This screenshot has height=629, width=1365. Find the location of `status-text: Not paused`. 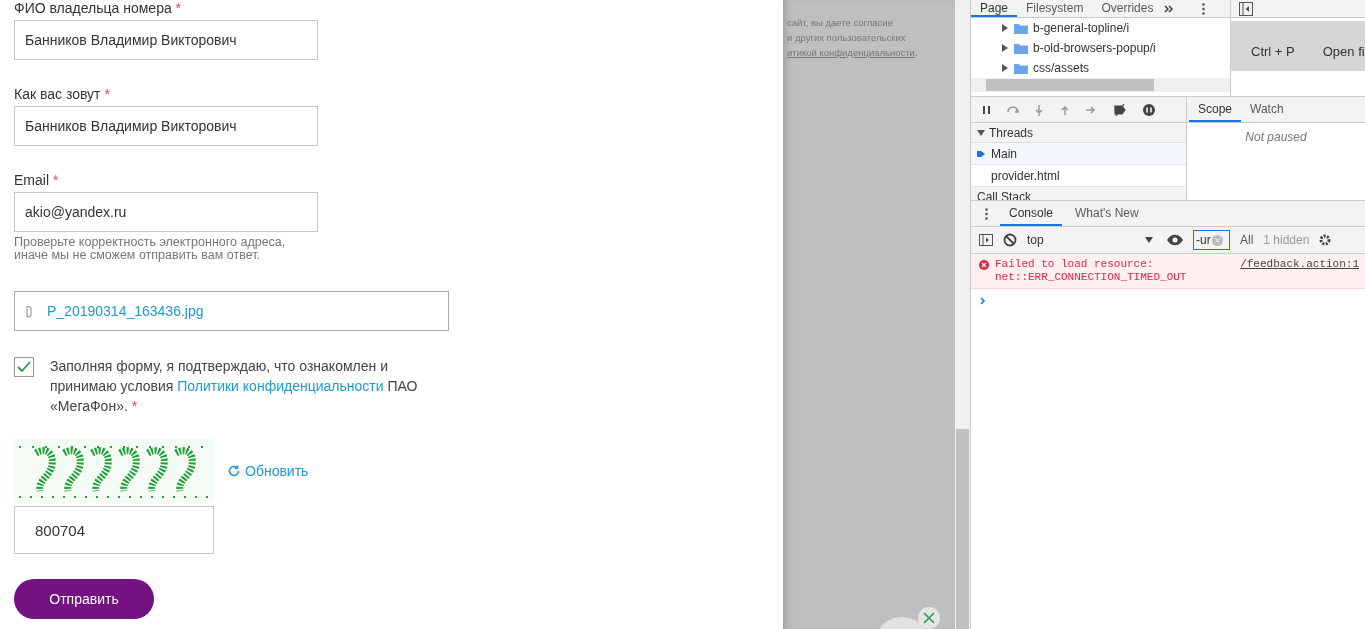

status-text: Not paused is located at coordinates (1276, 137).